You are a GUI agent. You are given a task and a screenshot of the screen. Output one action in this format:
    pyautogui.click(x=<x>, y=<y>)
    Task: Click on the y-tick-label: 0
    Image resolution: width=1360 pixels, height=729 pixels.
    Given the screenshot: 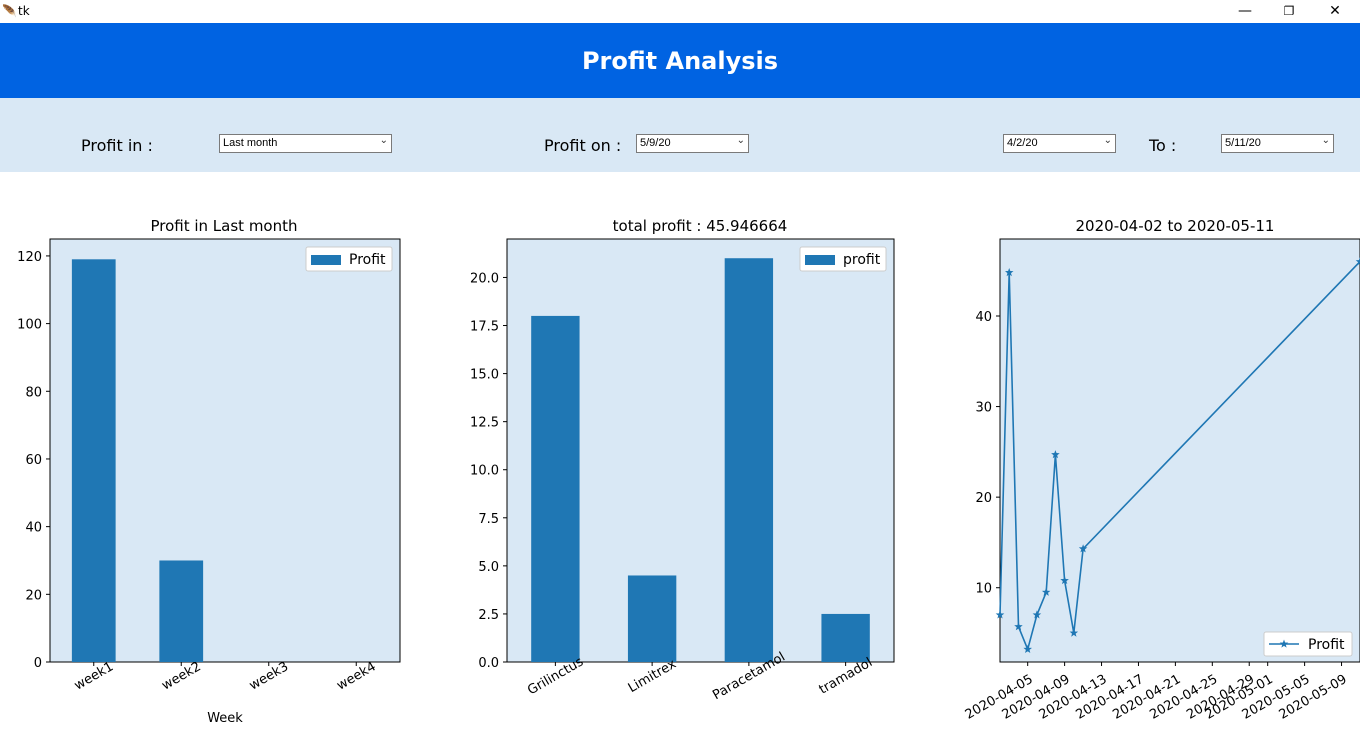 What is the action you would take?
    pyautogui.click(x=38, y=663)
    